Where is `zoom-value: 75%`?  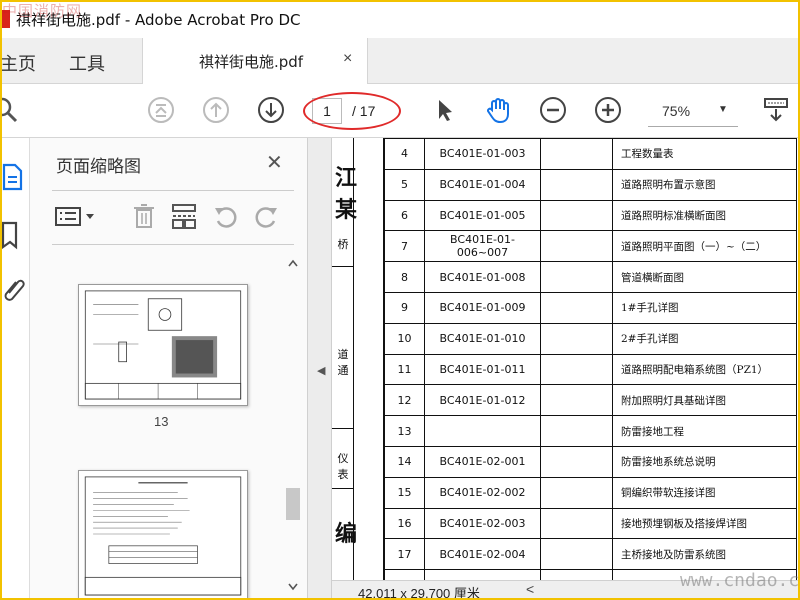
zoom-value: 75% is located at coordinates (676, 111).